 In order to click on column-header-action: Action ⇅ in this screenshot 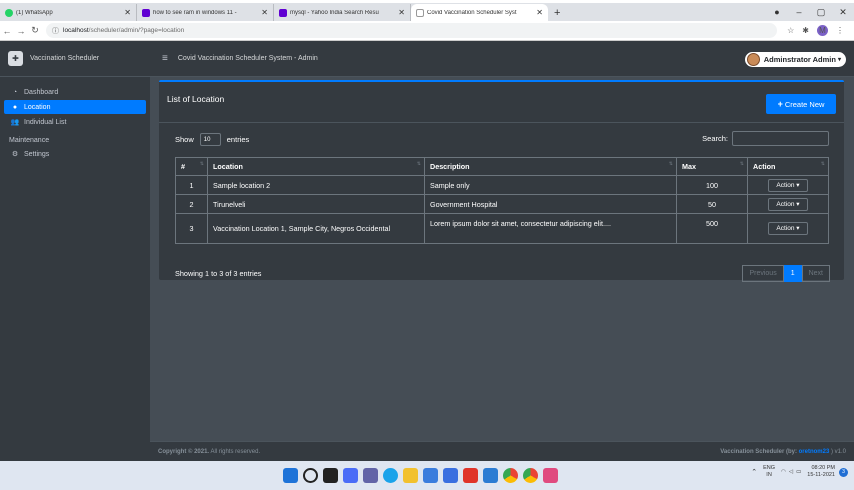, I will do `click(788, 166)`.